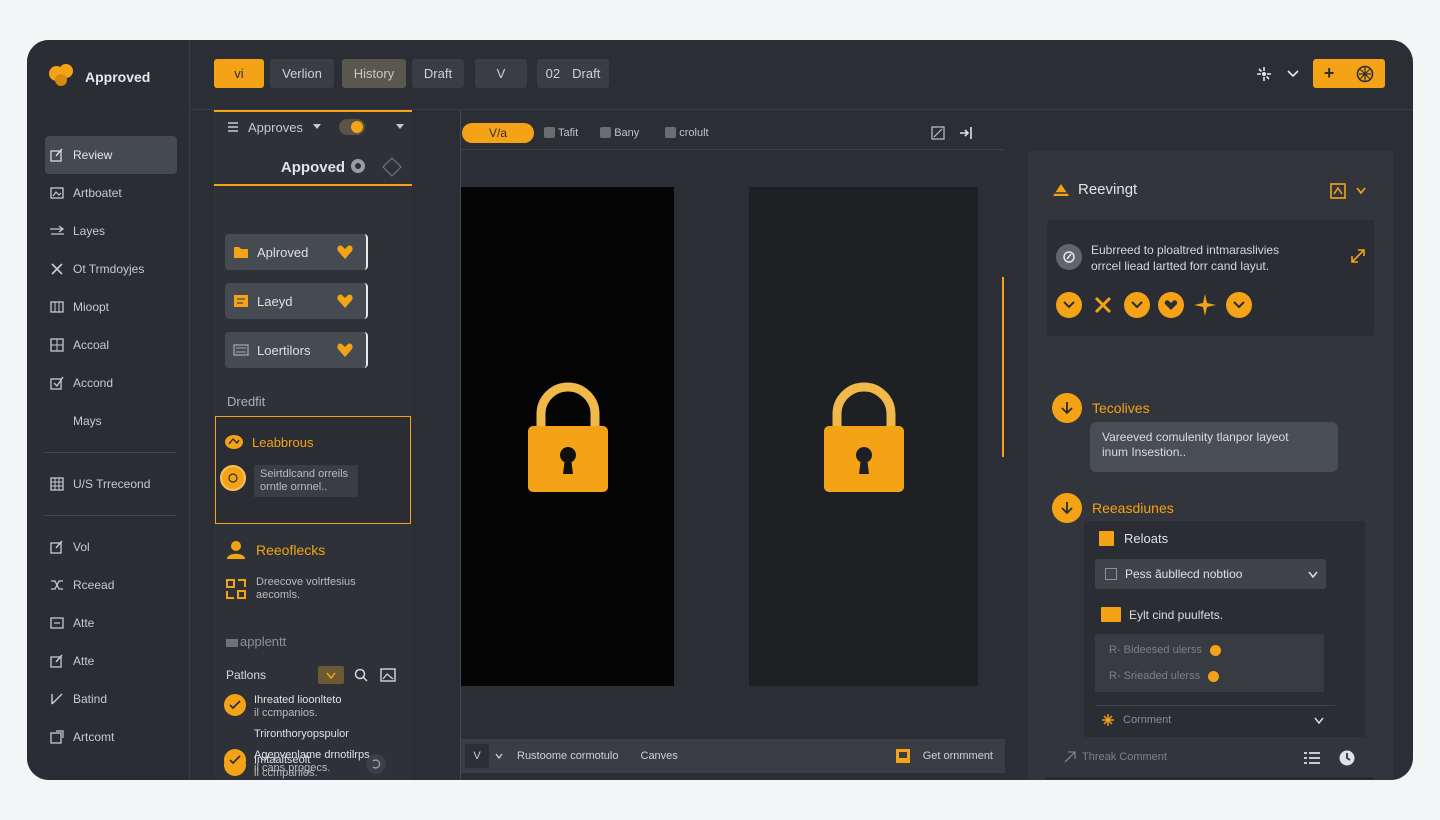 The width and height of the screenshot is (1440, 820). Describe the element at coordinates (1180, 266) in the screenshot. I see `summary-line: orrcel liead lartted forr cand layut.` at that location.